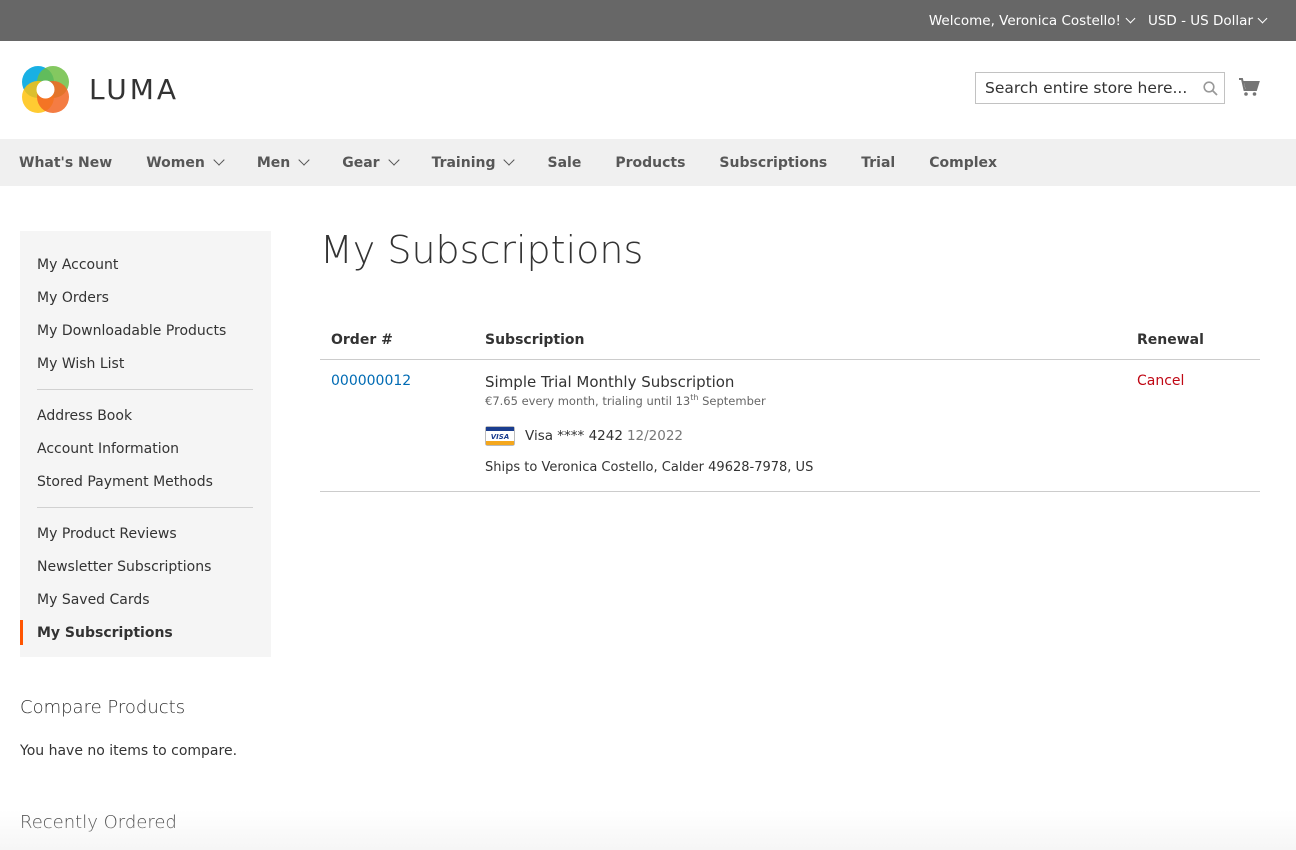  I want to click on nav-item-gear: Gear, so click(371, 162).